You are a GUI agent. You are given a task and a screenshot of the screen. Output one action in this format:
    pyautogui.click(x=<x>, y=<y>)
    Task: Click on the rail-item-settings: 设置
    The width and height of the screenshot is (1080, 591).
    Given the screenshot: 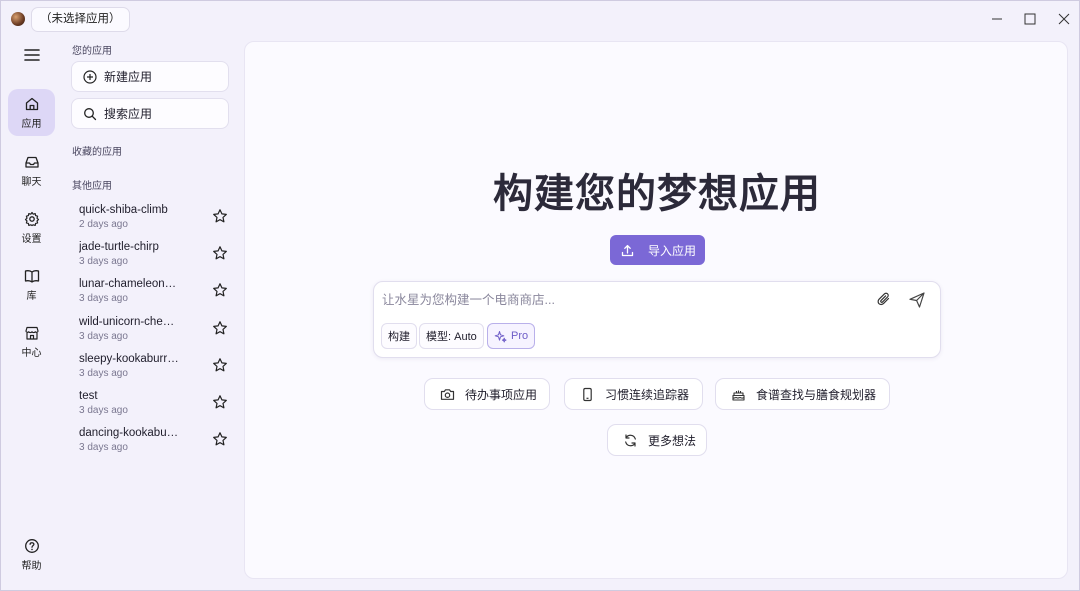 What is the action you would take?
    pyautogui.click(x=31, y=227)
    